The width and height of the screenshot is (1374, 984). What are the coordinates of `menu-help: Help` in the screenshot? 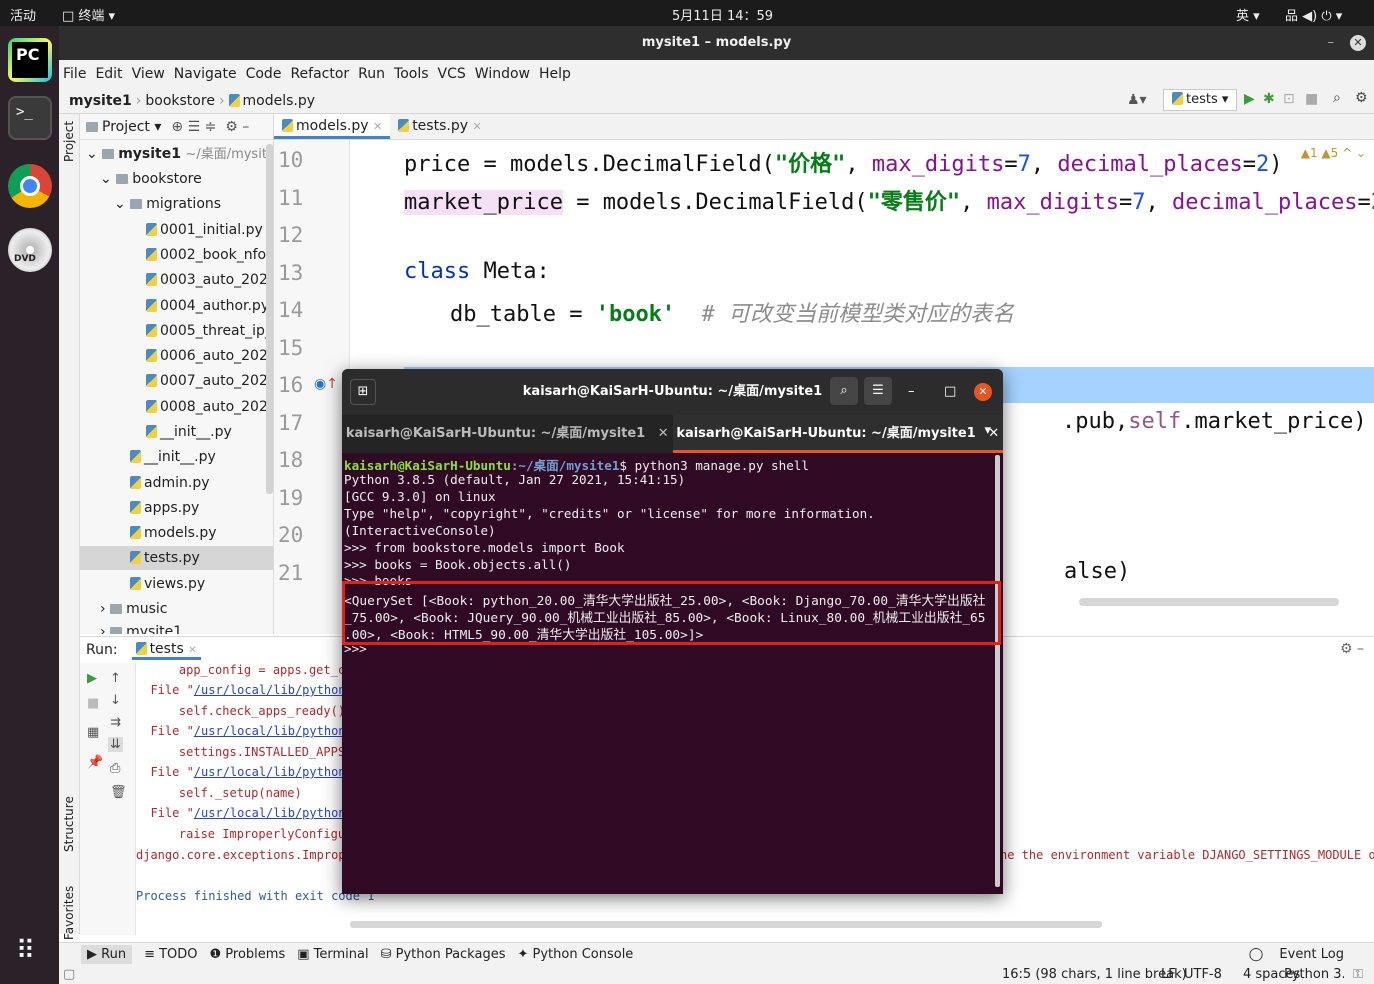 It's located at (555, 74).